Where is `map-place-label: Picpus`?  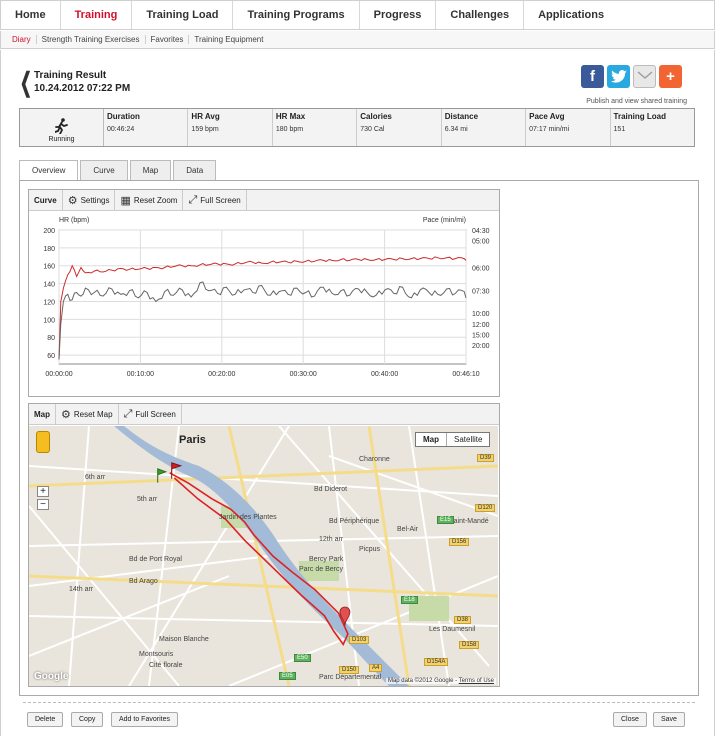 map-place-label: Picpus is located at coordinates (370, 549).